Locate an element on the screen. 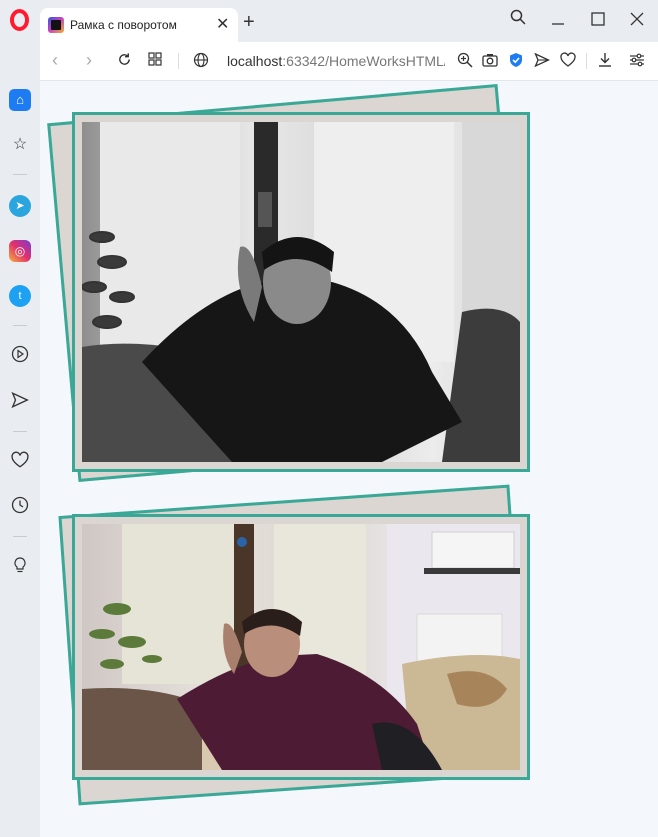 The width and height of the screenshot is (658, 837). url-host: localhost is located at coordinates (255, 61).